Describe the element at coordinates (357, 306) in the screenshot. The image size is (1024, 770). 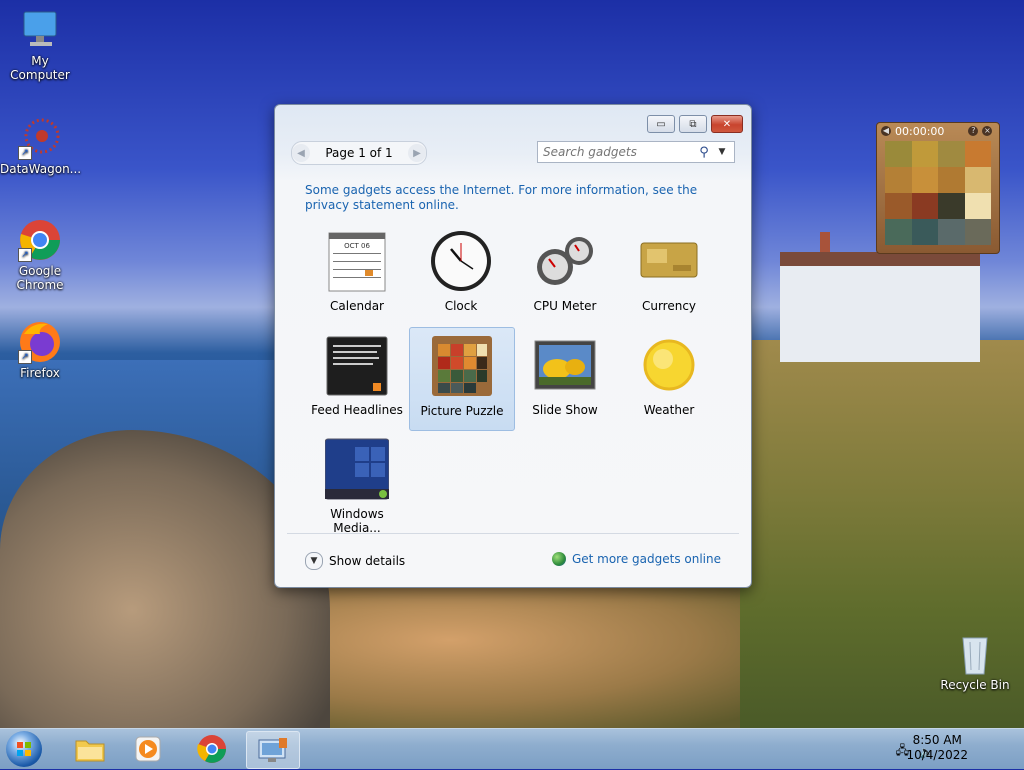
I see `gadget-label: Calendar` at that location.